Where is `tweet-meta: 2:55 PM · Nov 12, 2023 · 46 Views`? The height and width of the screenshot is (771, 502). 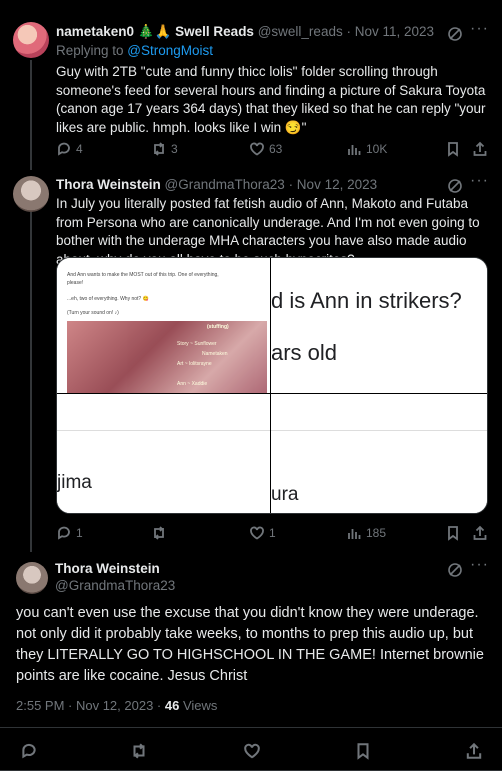 tweet-meta: 2:55 PM · Nov 12, 2023 · 46 Views is located at coordinates (116, 705).